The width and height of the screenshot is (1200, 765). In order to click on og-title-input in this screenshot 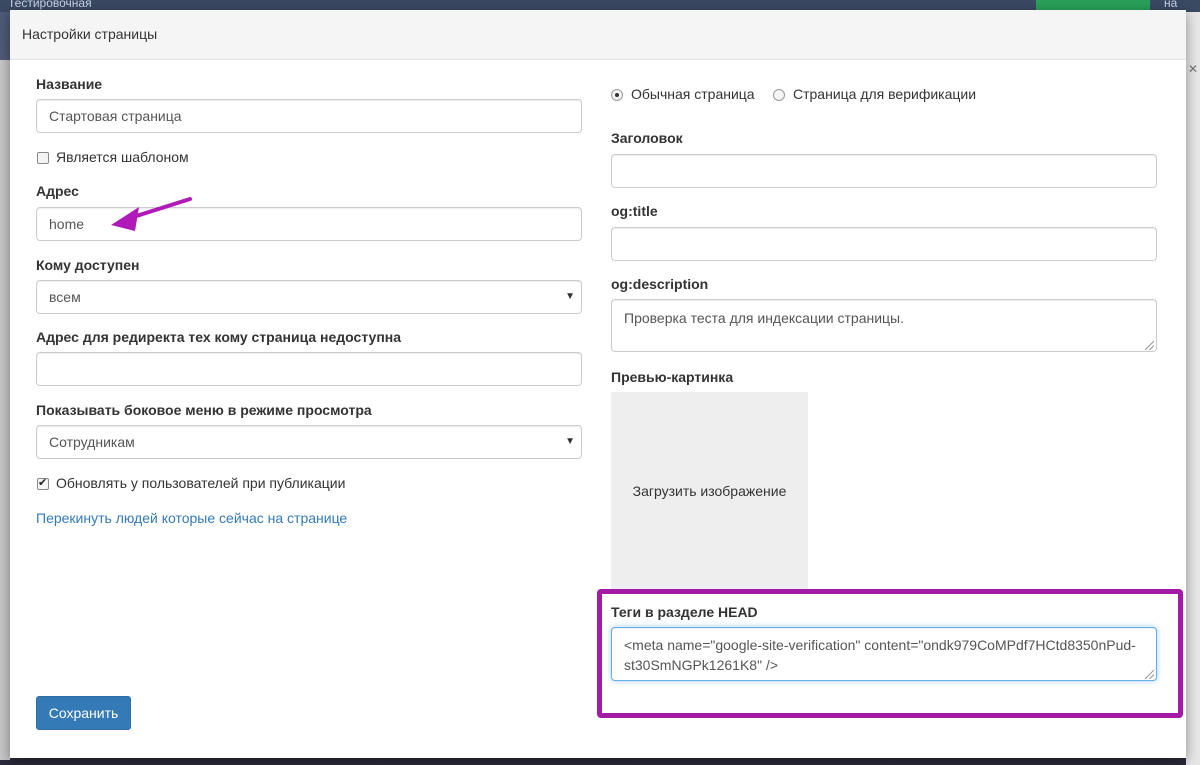, I will do `click(884, 244)`.